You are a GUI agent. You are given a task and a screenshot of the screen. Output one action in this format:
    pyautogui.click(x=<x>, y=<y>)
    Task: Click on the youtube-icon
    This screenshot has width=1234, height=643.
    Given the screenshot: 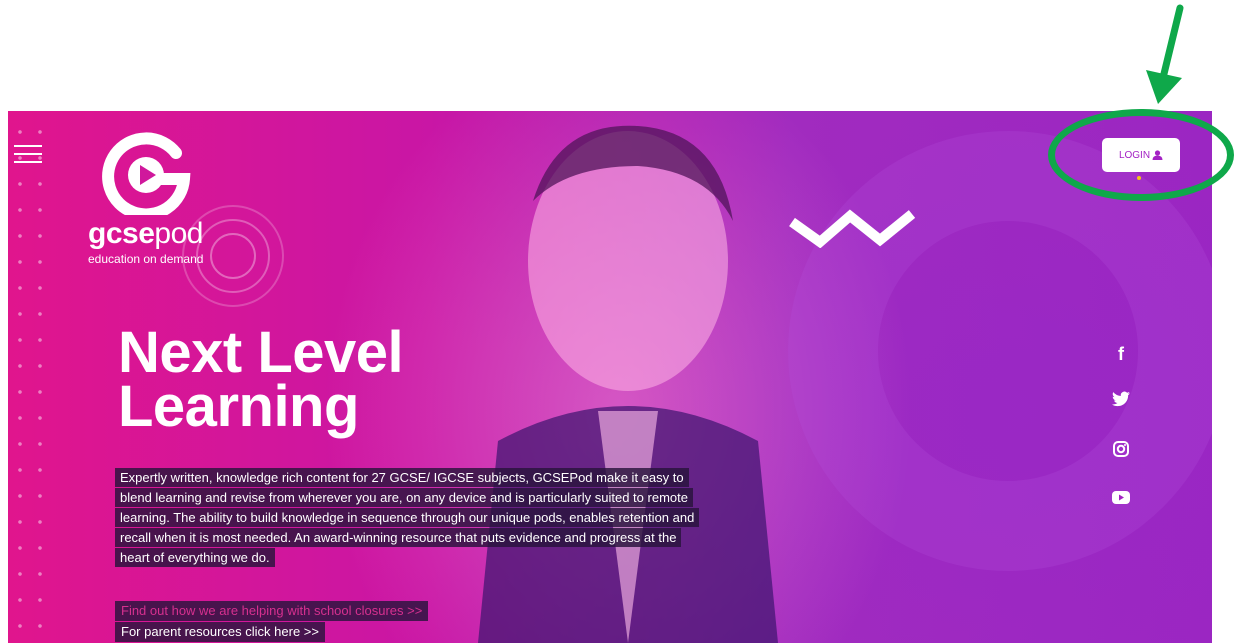 What is the action you would take?
    pyautogui.click(x=1121, y=504)
    